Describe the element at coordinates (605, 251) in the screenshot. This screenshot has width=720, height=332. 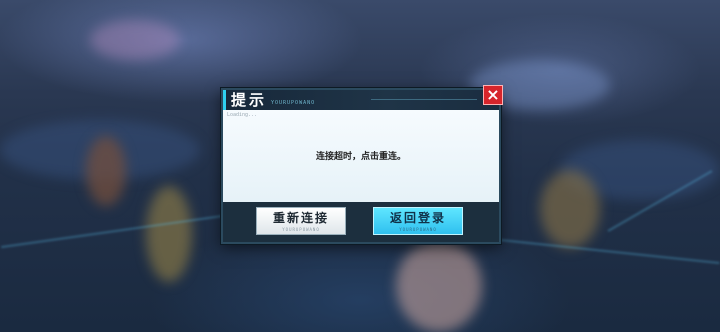
I see `floor-marking` at that location.